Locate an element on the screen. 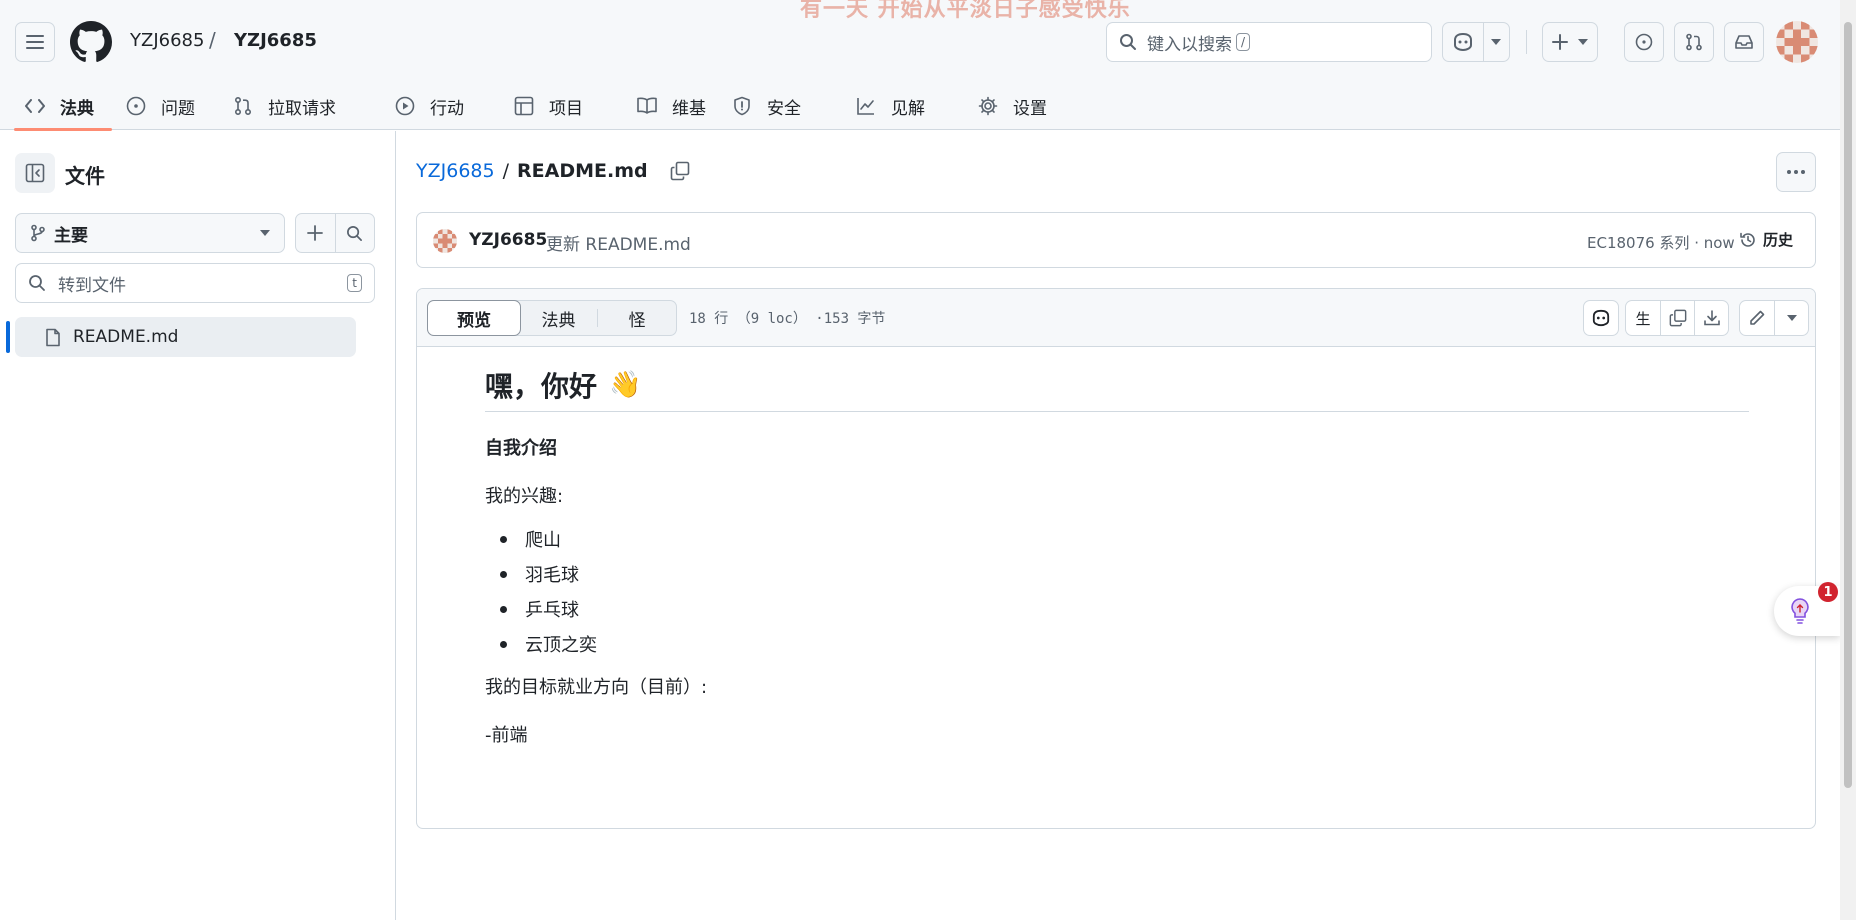 The height and width of the screenshot is (920, 1856). download-icon is located at coordinates (1711, 318).